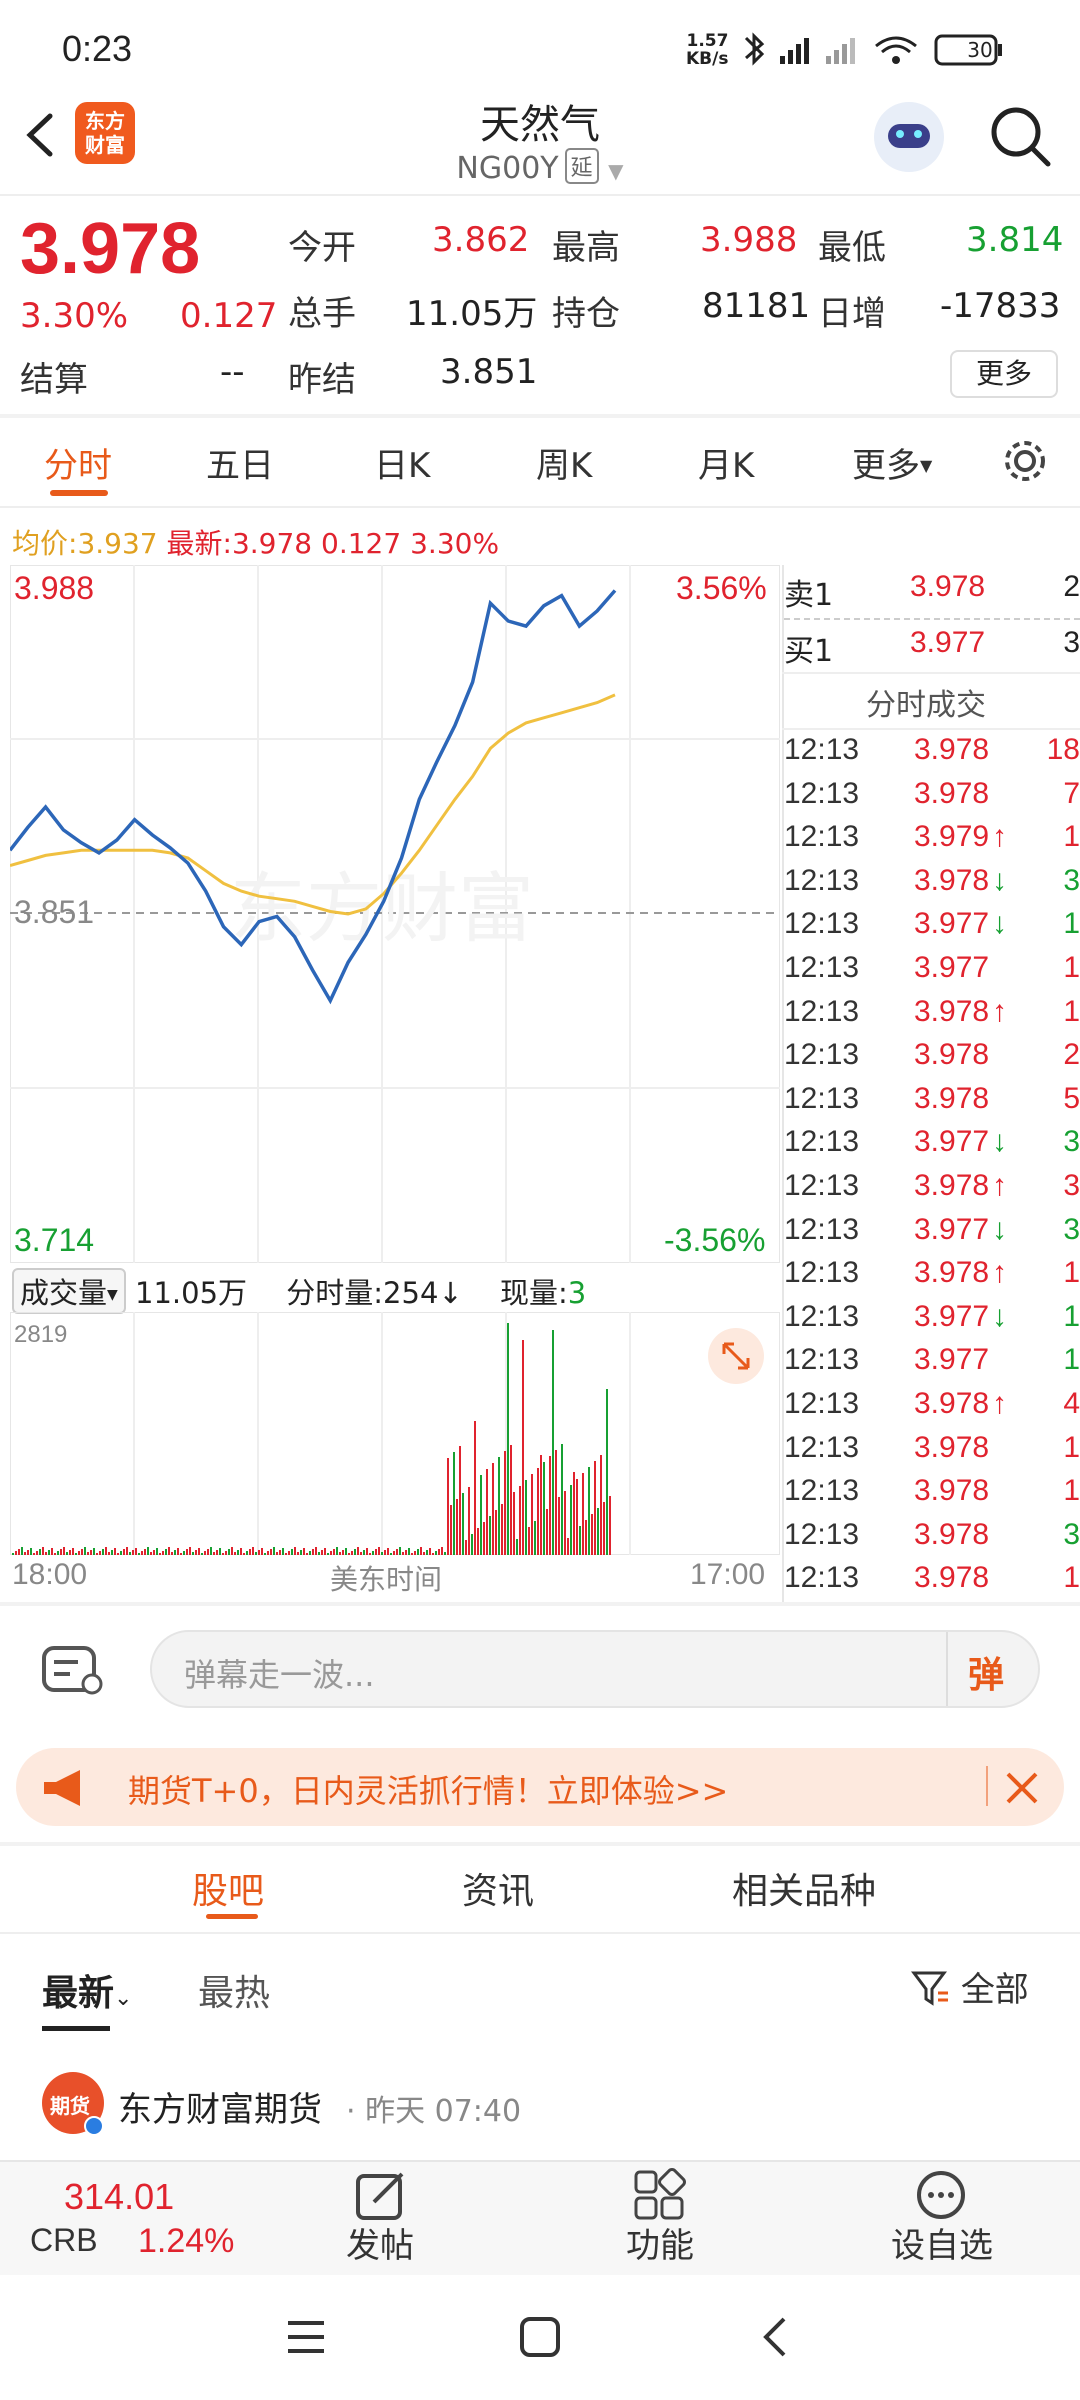 This screenshot has height=2400, width=1080. What do you see at coordinates (1063, 749) in the screenshot?
I see `trade-qty: 18` at bounding box center [1063, 749].